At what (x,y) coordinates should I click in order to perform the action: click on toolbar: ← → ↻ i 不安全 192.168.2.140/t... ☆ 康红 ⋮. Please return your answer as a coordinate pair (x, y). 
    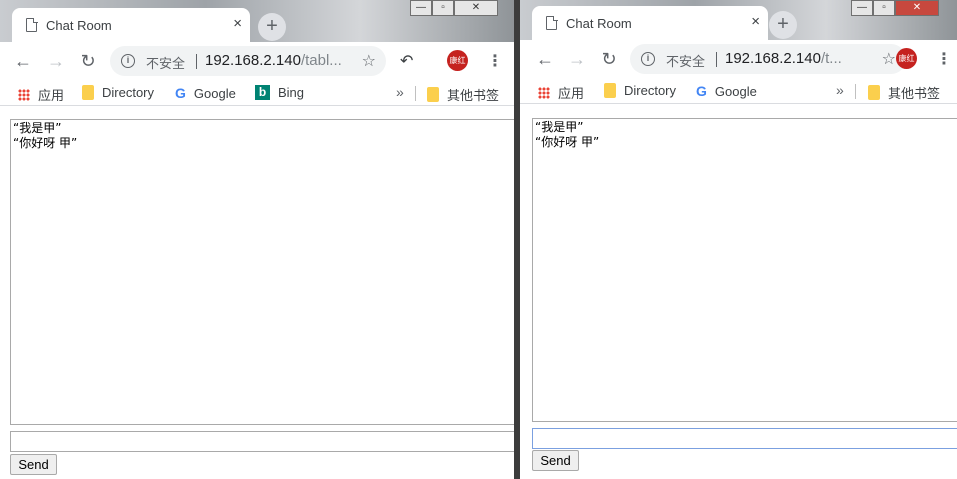
    Looking at the image, I should click on (738, 59).